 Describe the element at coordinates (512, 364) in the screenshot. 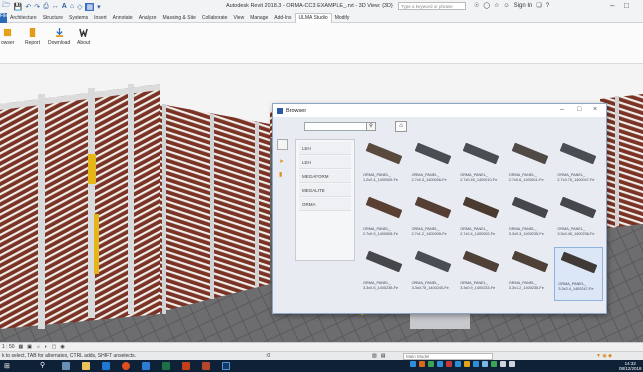

I see `network-icon` at that location.